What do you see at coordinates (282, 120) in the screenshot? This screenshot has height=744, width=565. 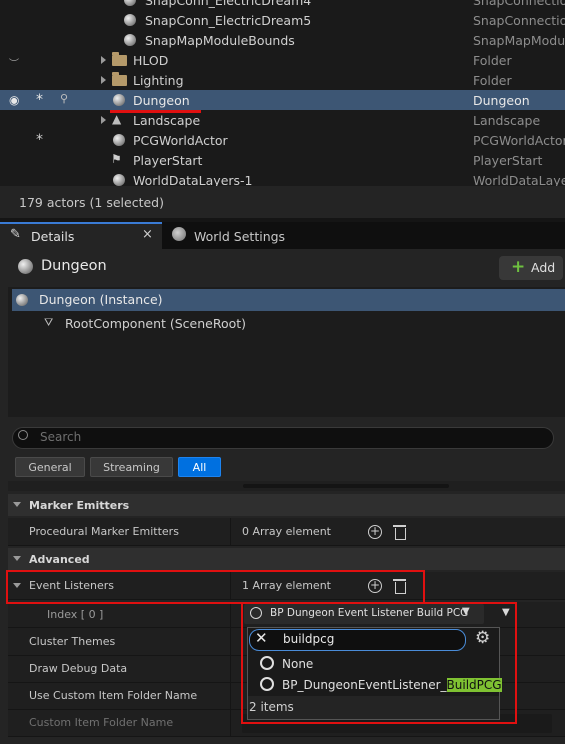 I see `outliner-row: ▲ Landscape Landscape` at bounding box center [282, 120].